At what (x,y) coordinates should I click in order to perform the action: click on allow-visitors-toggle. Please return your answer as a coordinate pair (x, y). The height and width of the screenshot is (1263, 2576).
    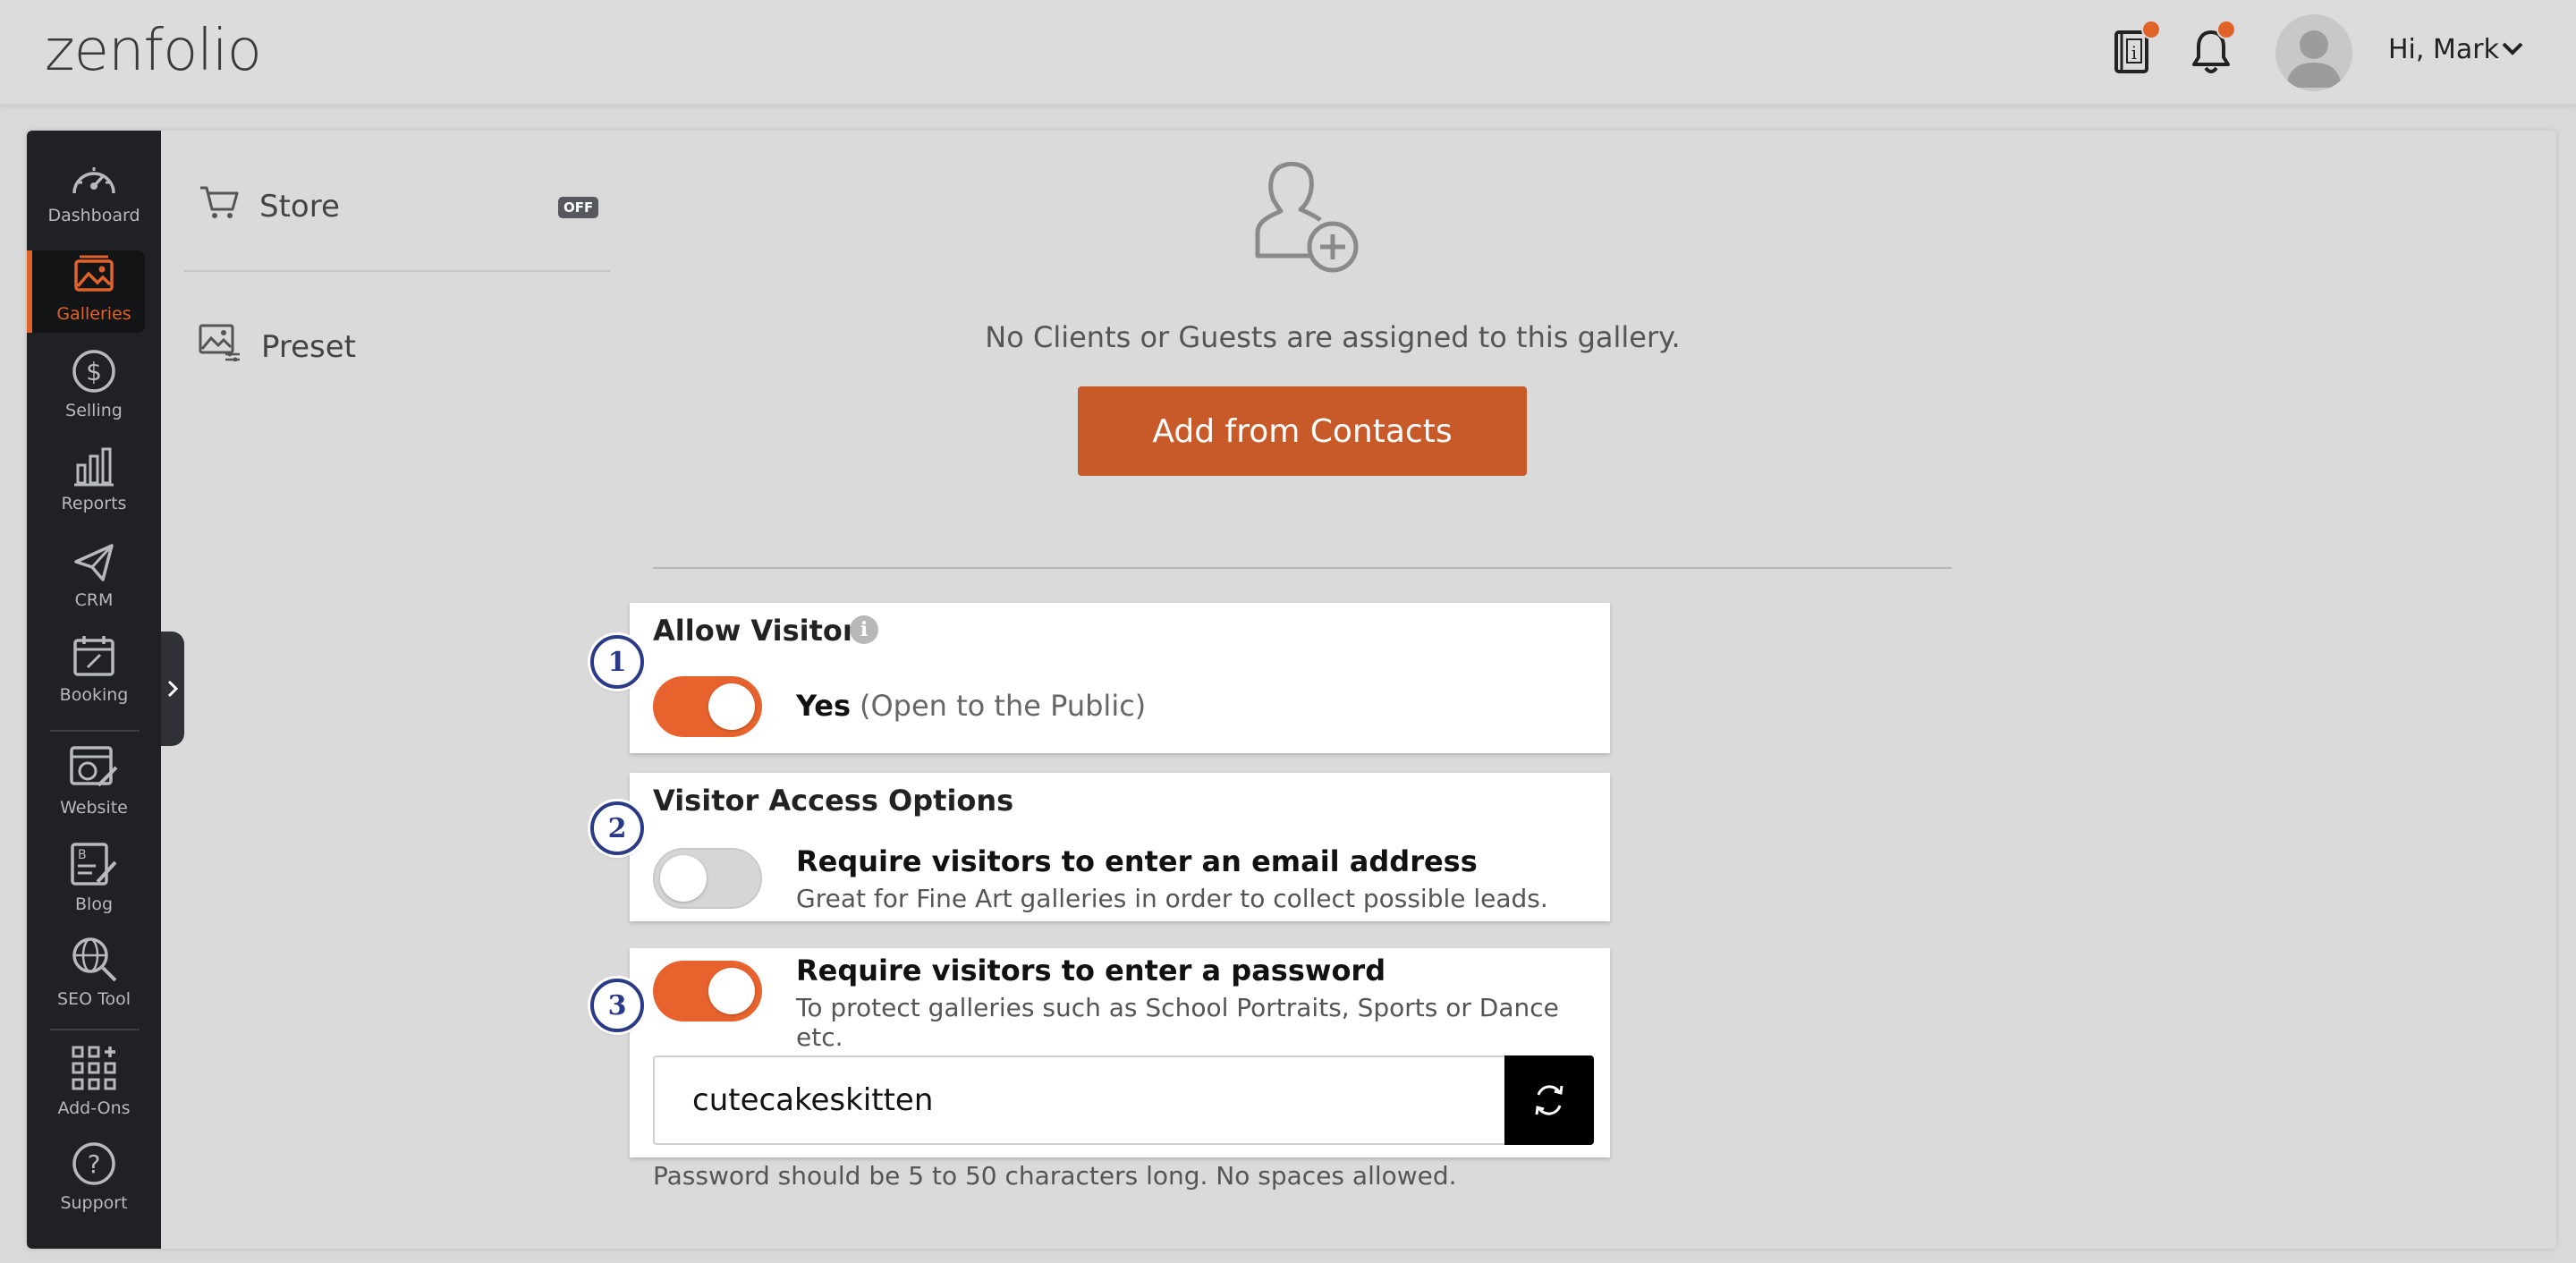
    Looking at the image, I should click on (707, 706).